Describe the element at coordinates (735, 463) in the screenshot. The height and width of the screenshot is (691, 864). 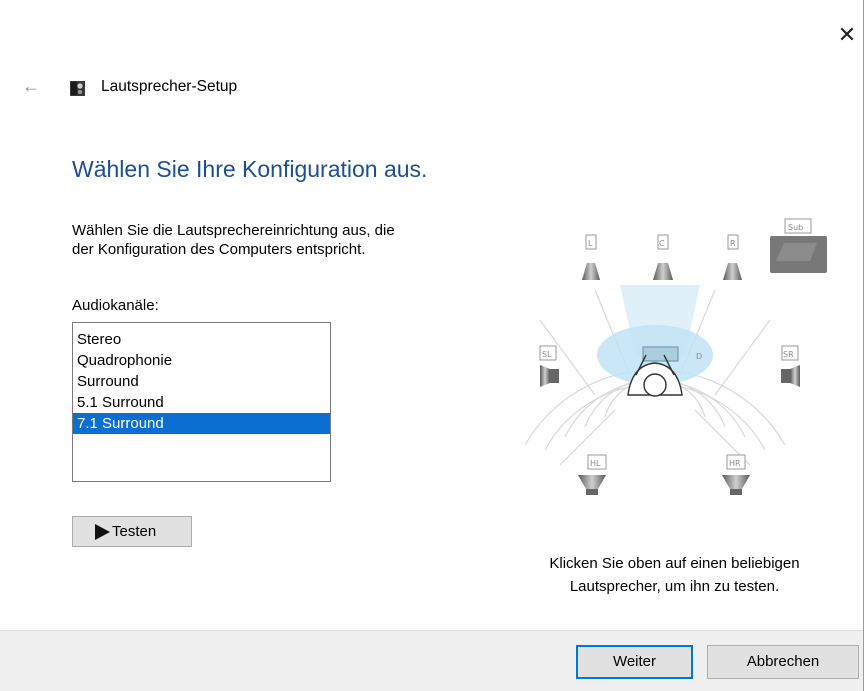
I see `svg-text: HR` at that location.